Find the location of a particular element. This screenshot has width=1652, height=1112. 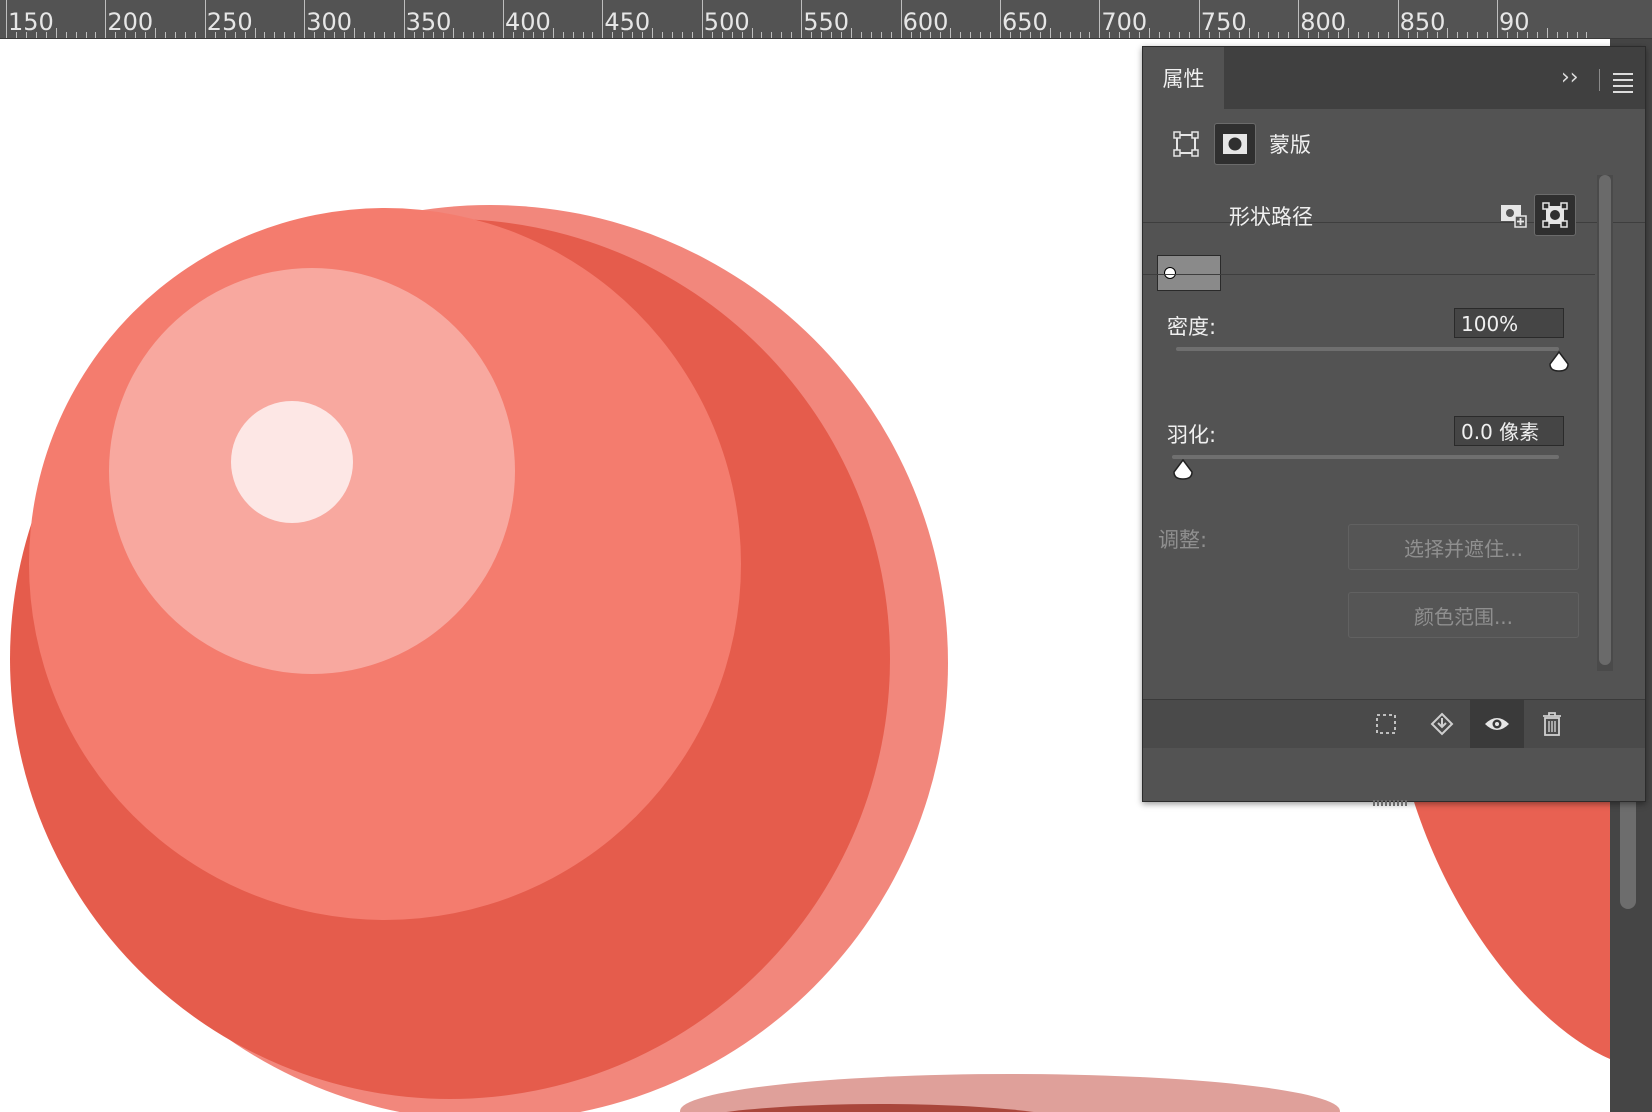

eye-icon is located at coordinates (1497, 724).